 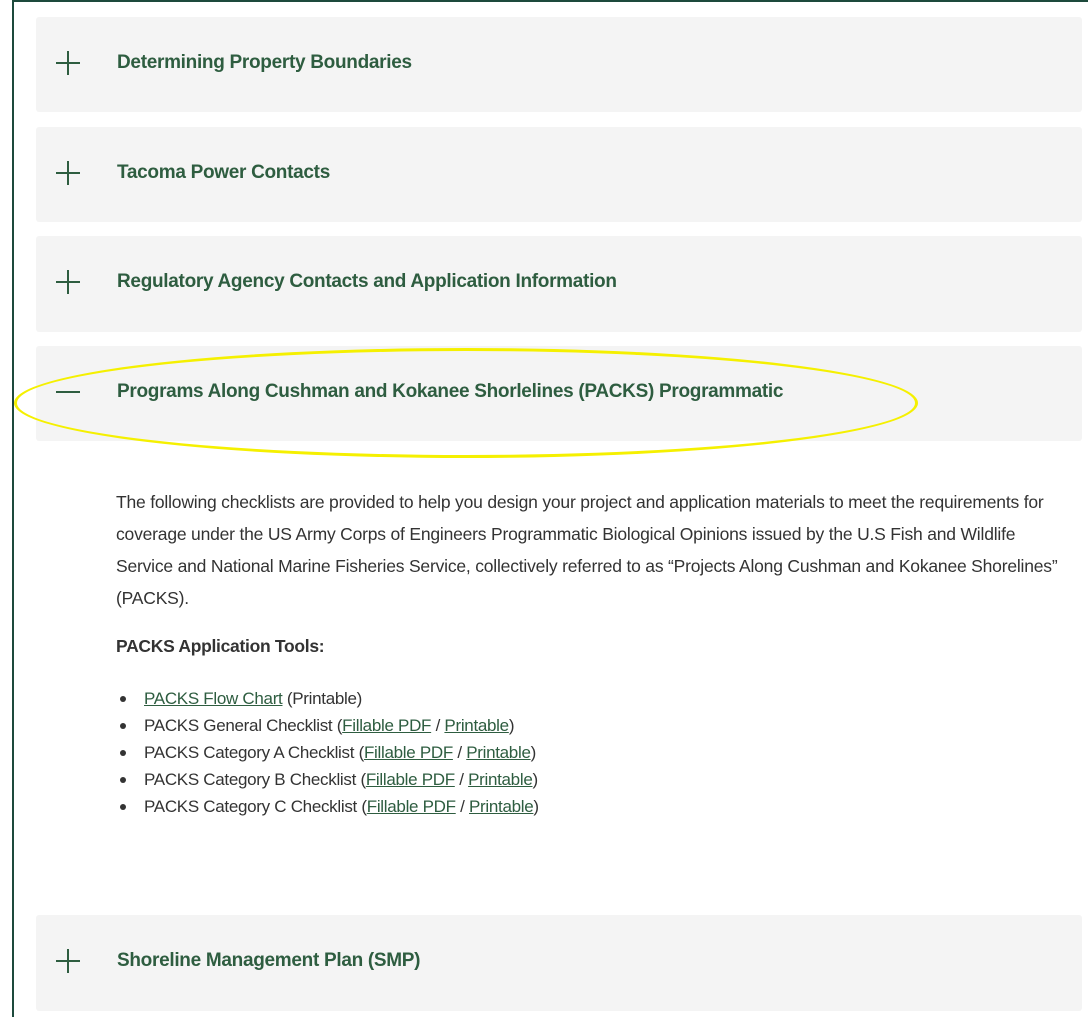 I want to click on general-printable-link: Printable, so click(x=476, y=725).